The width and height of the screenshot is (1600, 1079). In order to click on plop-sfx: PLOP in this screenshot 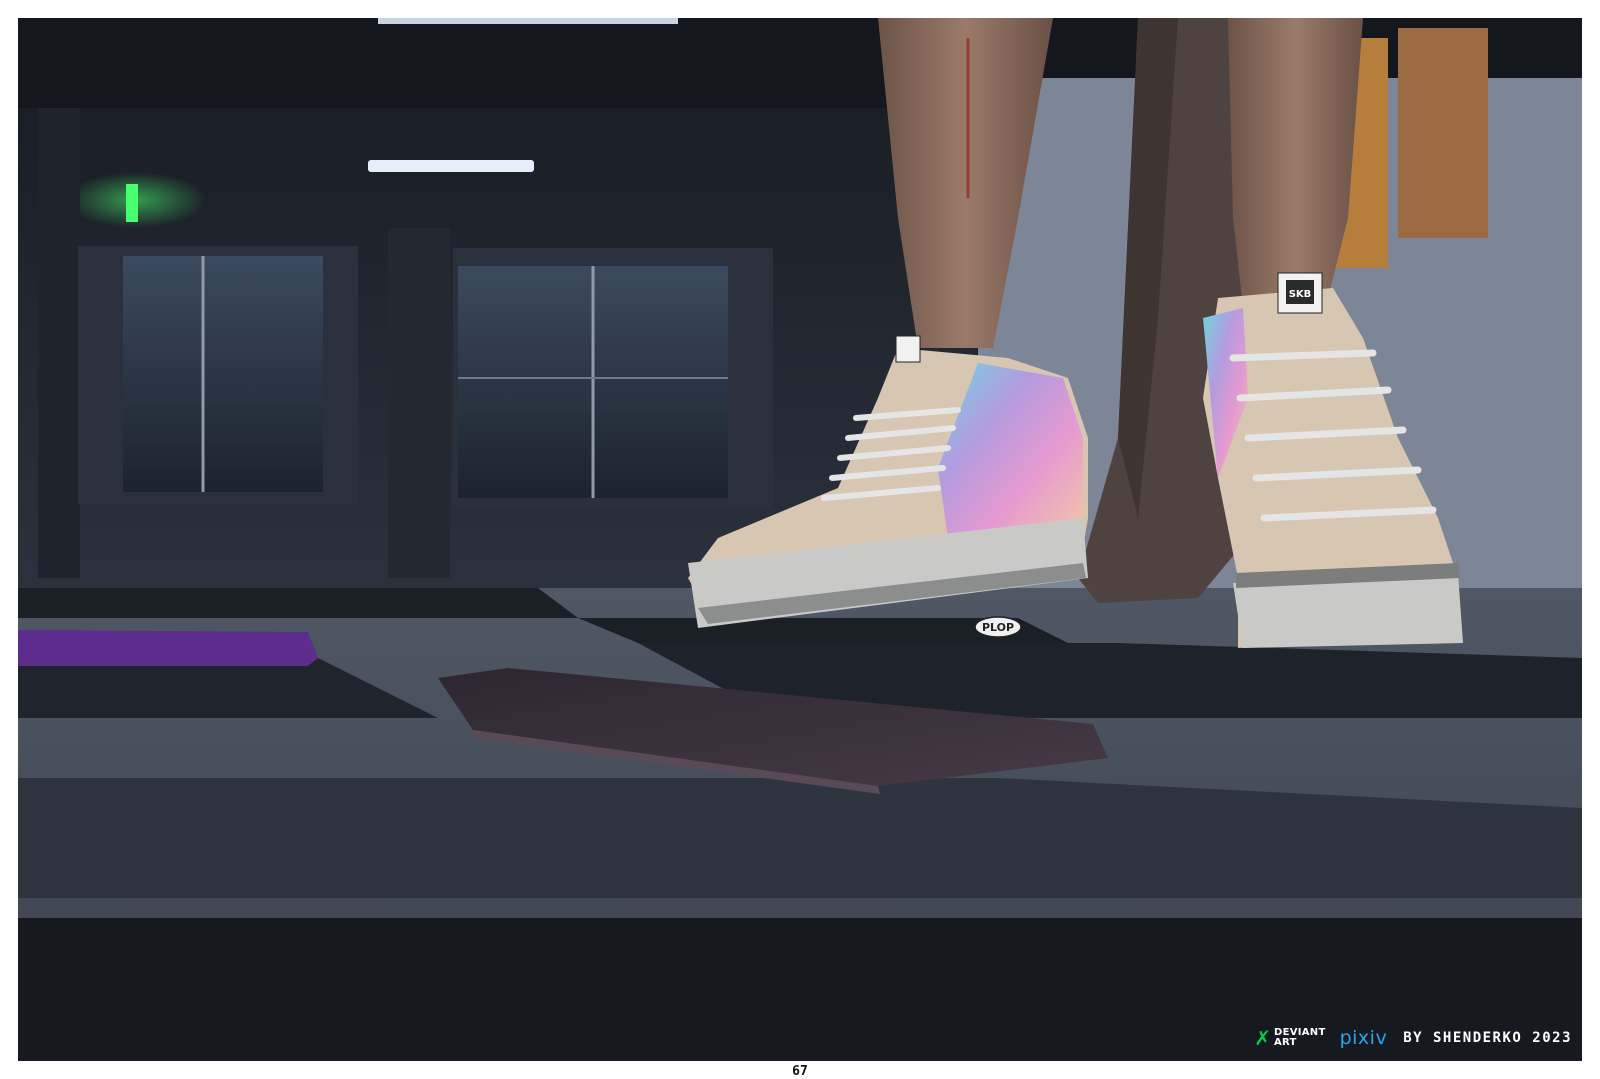, I will do `click(998, 627)`.